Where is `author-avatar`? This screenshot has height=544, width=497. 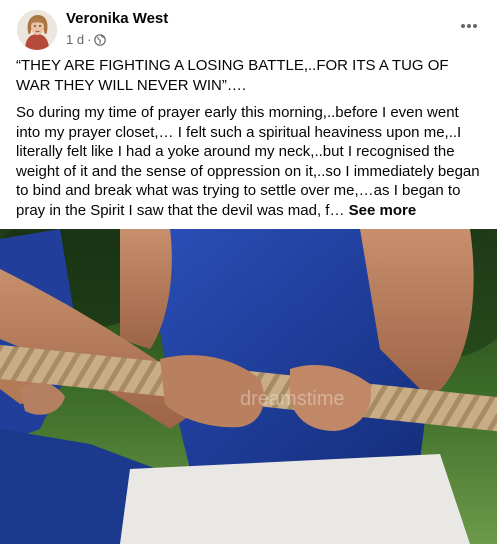
author-avatar is located at coordinates (37, 30).